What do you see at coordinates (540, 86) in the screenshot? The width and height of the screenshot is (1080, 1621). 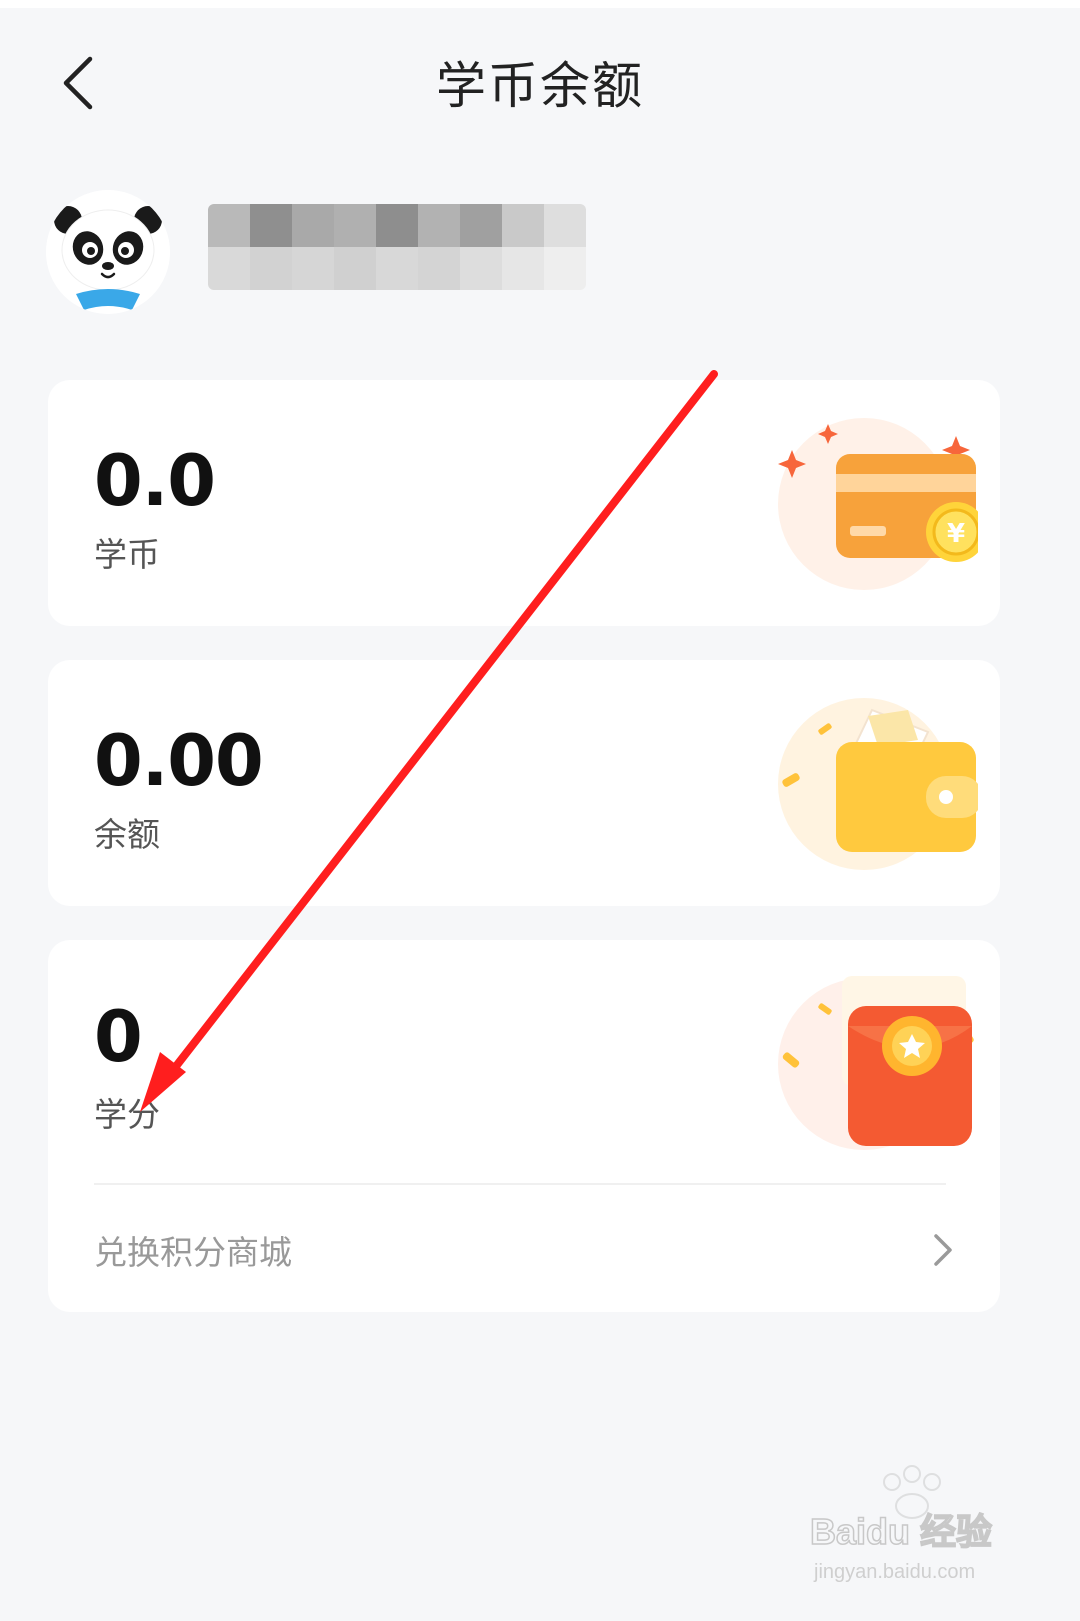 I see `page-title: 学币余额` at bounding box center [540, 86].